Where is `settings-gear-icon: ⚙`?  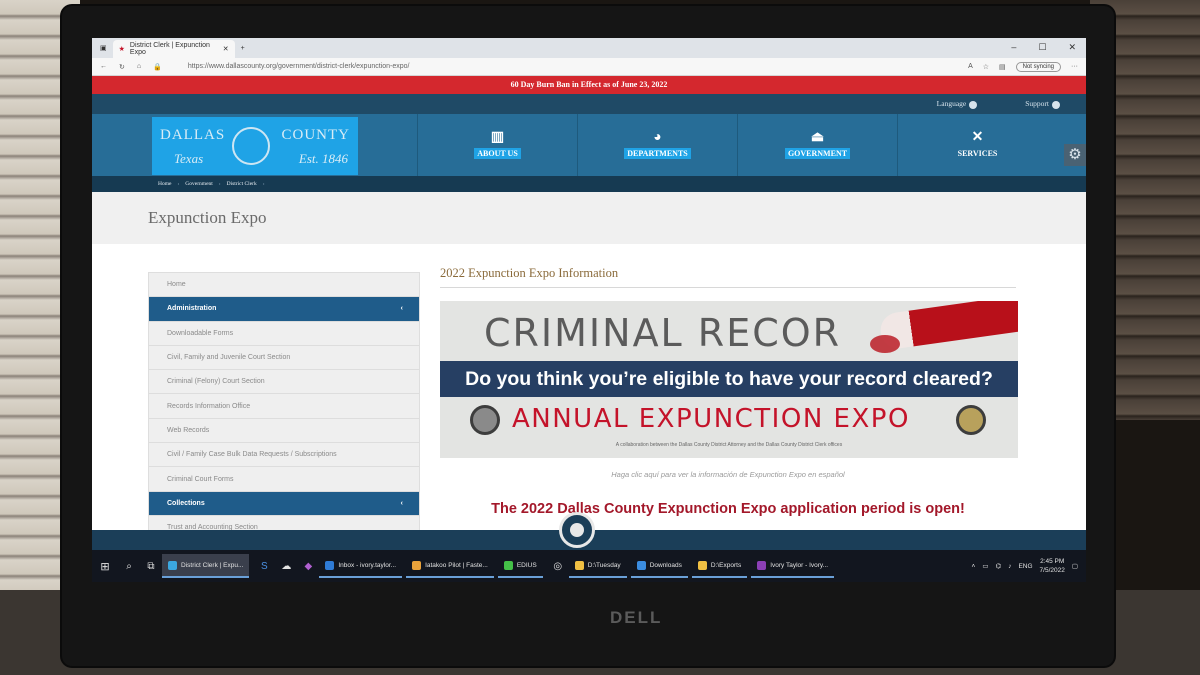
settings-gear-icon: ⚙ is located at coordinates (1075, 155).